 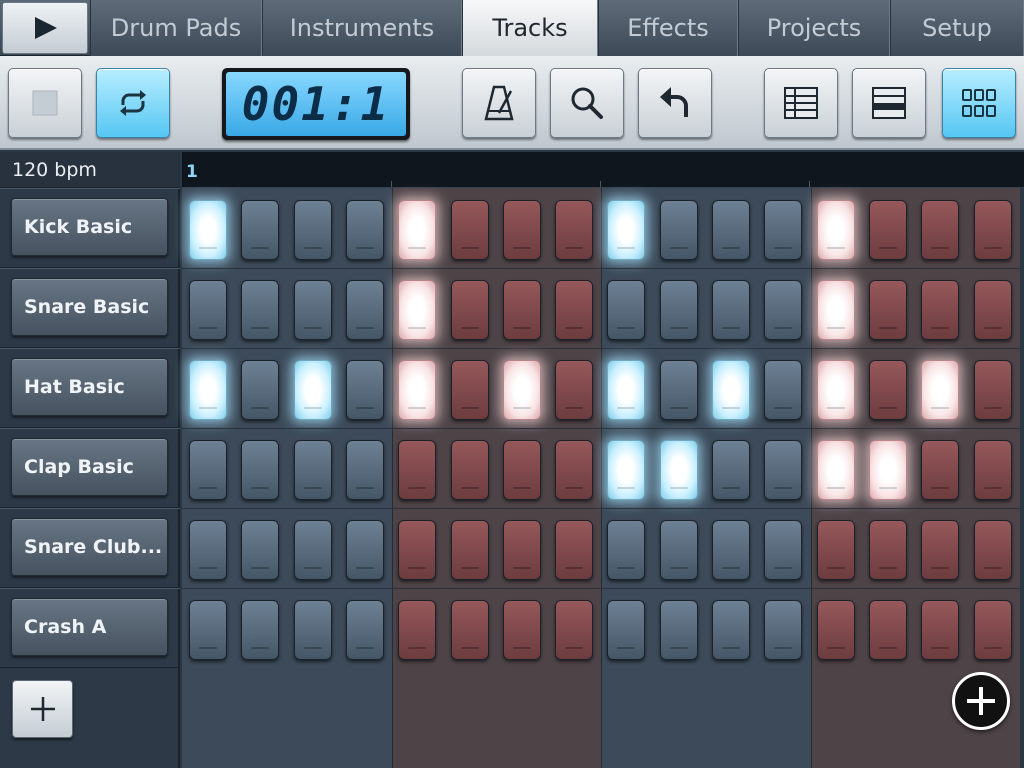 I want to click on tab-tracks: Tracks, so click(x=530, y=28).